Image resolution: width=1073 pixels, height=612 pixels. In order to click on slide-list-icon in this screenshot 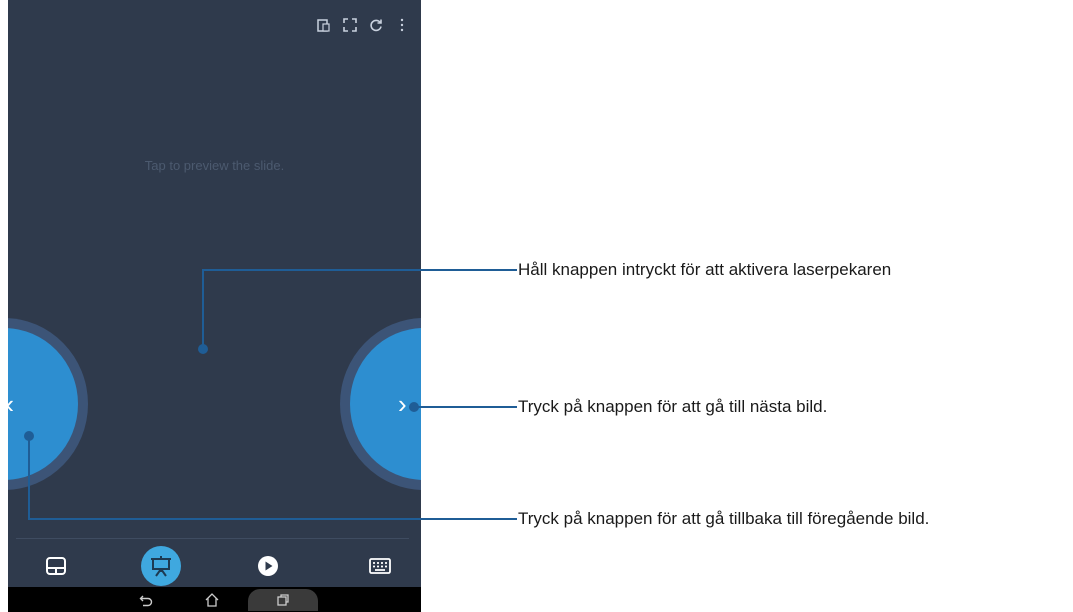, I will do `click(324, 25)`.